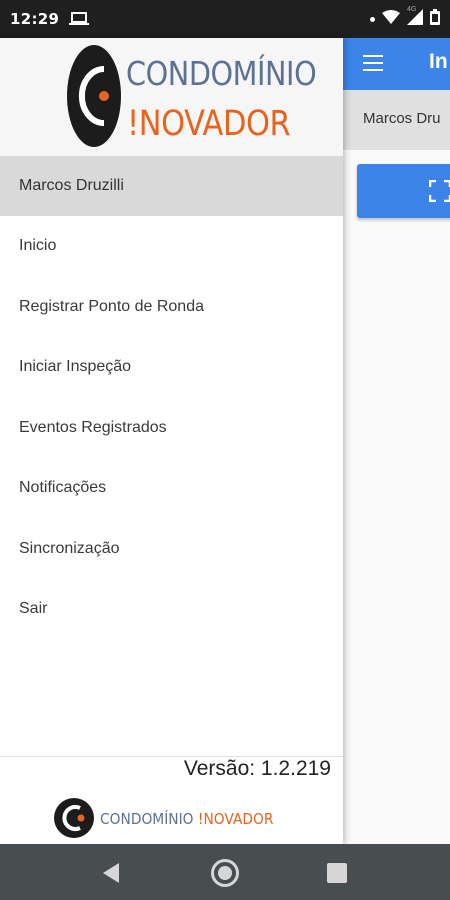 The image size is (450, 900). I want to click on menu-item-iniciar-inspecao: Iniciar Inspeção, so click(171, 367).